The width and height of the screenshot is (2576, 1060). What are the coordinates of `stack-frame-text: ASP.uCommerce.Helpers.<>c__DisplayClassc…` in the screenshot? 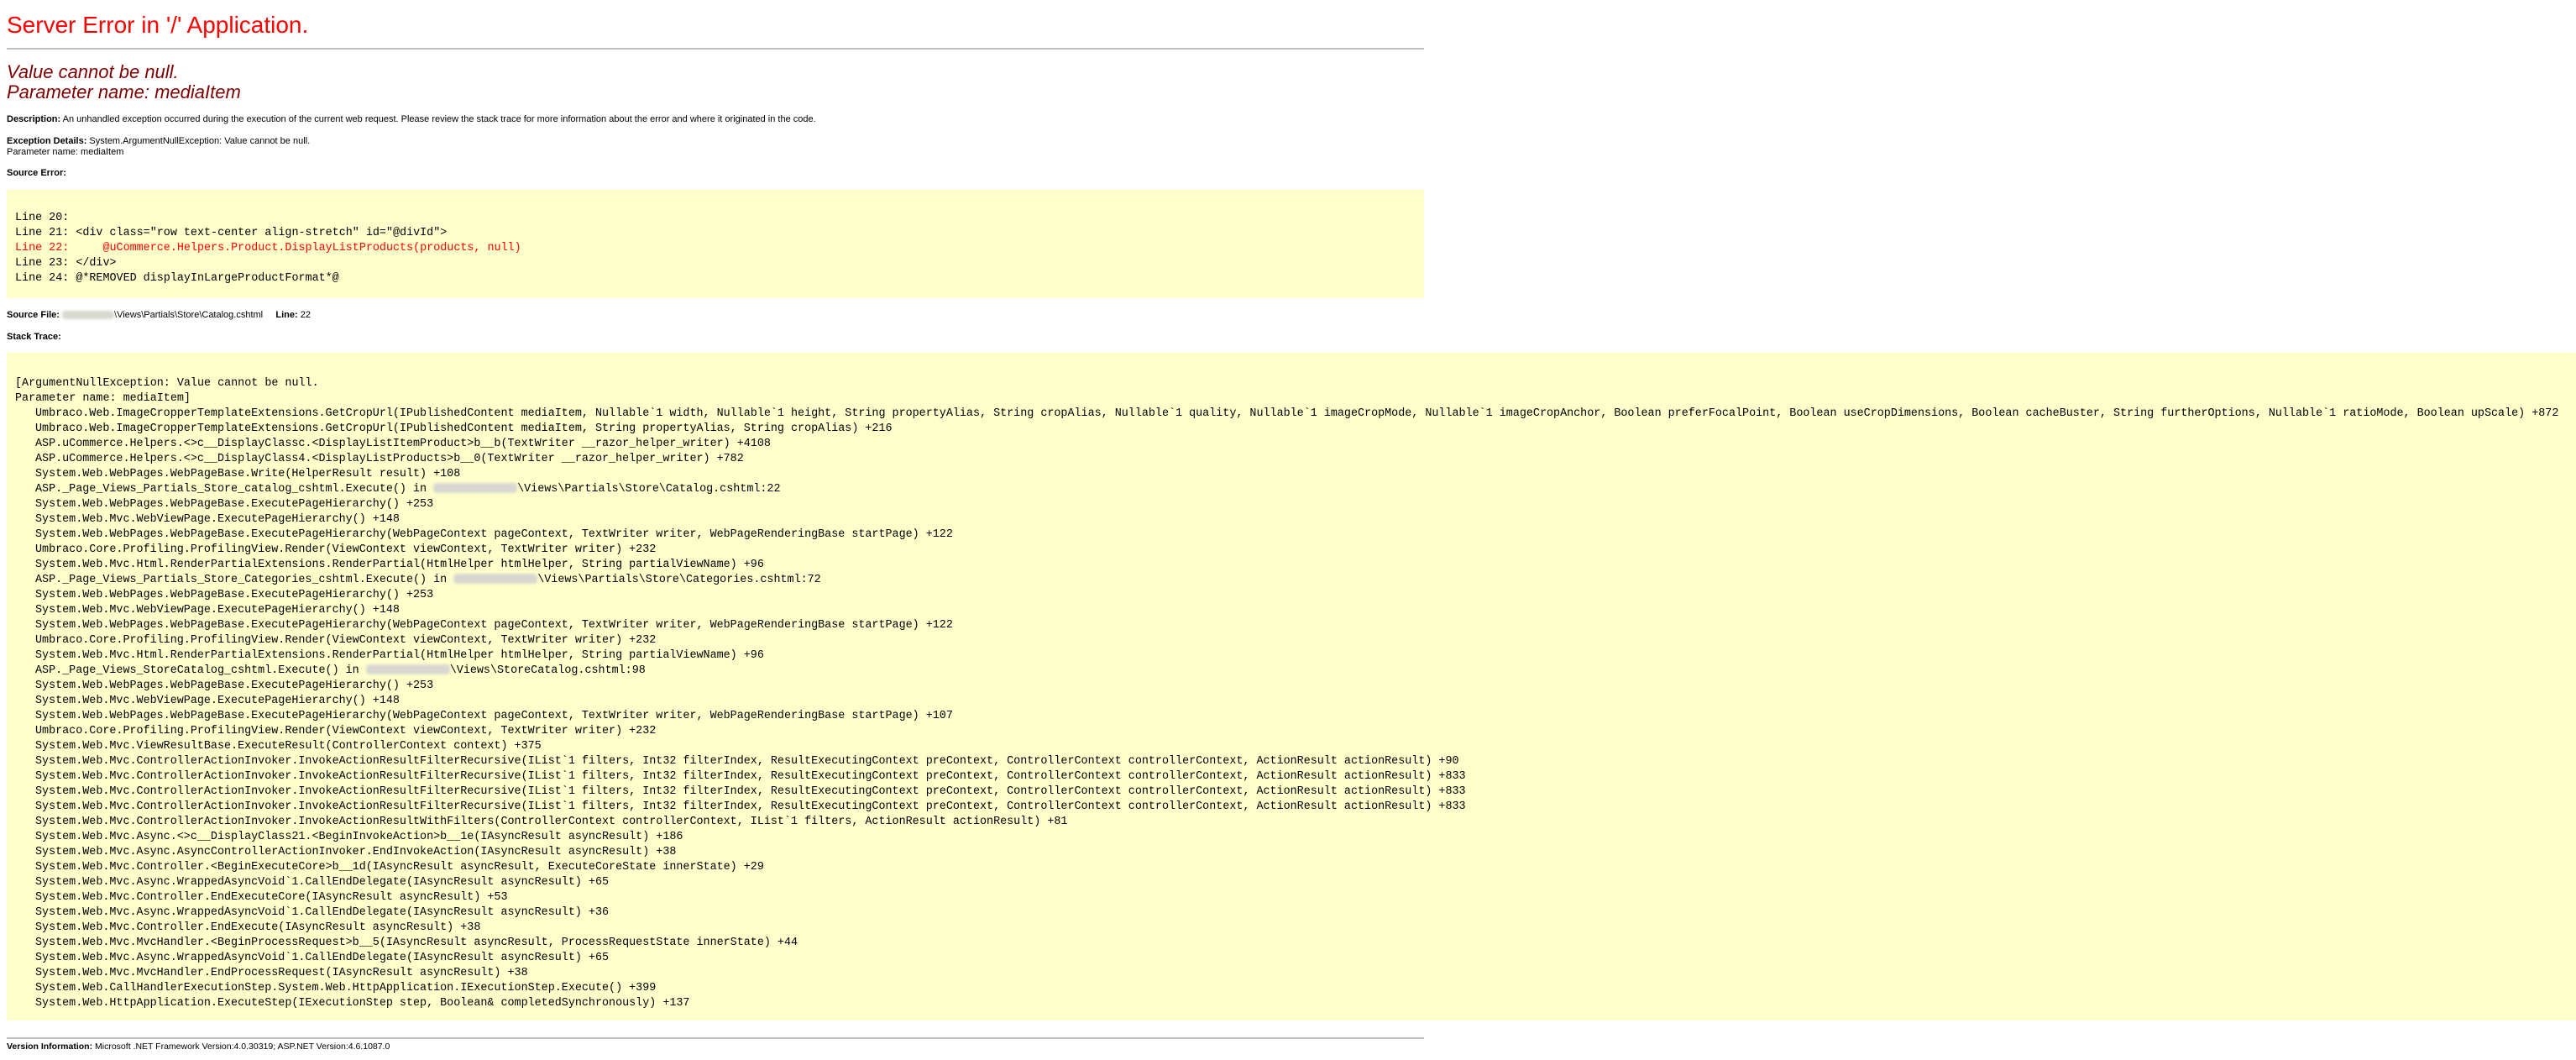 It's located at (403, 444).